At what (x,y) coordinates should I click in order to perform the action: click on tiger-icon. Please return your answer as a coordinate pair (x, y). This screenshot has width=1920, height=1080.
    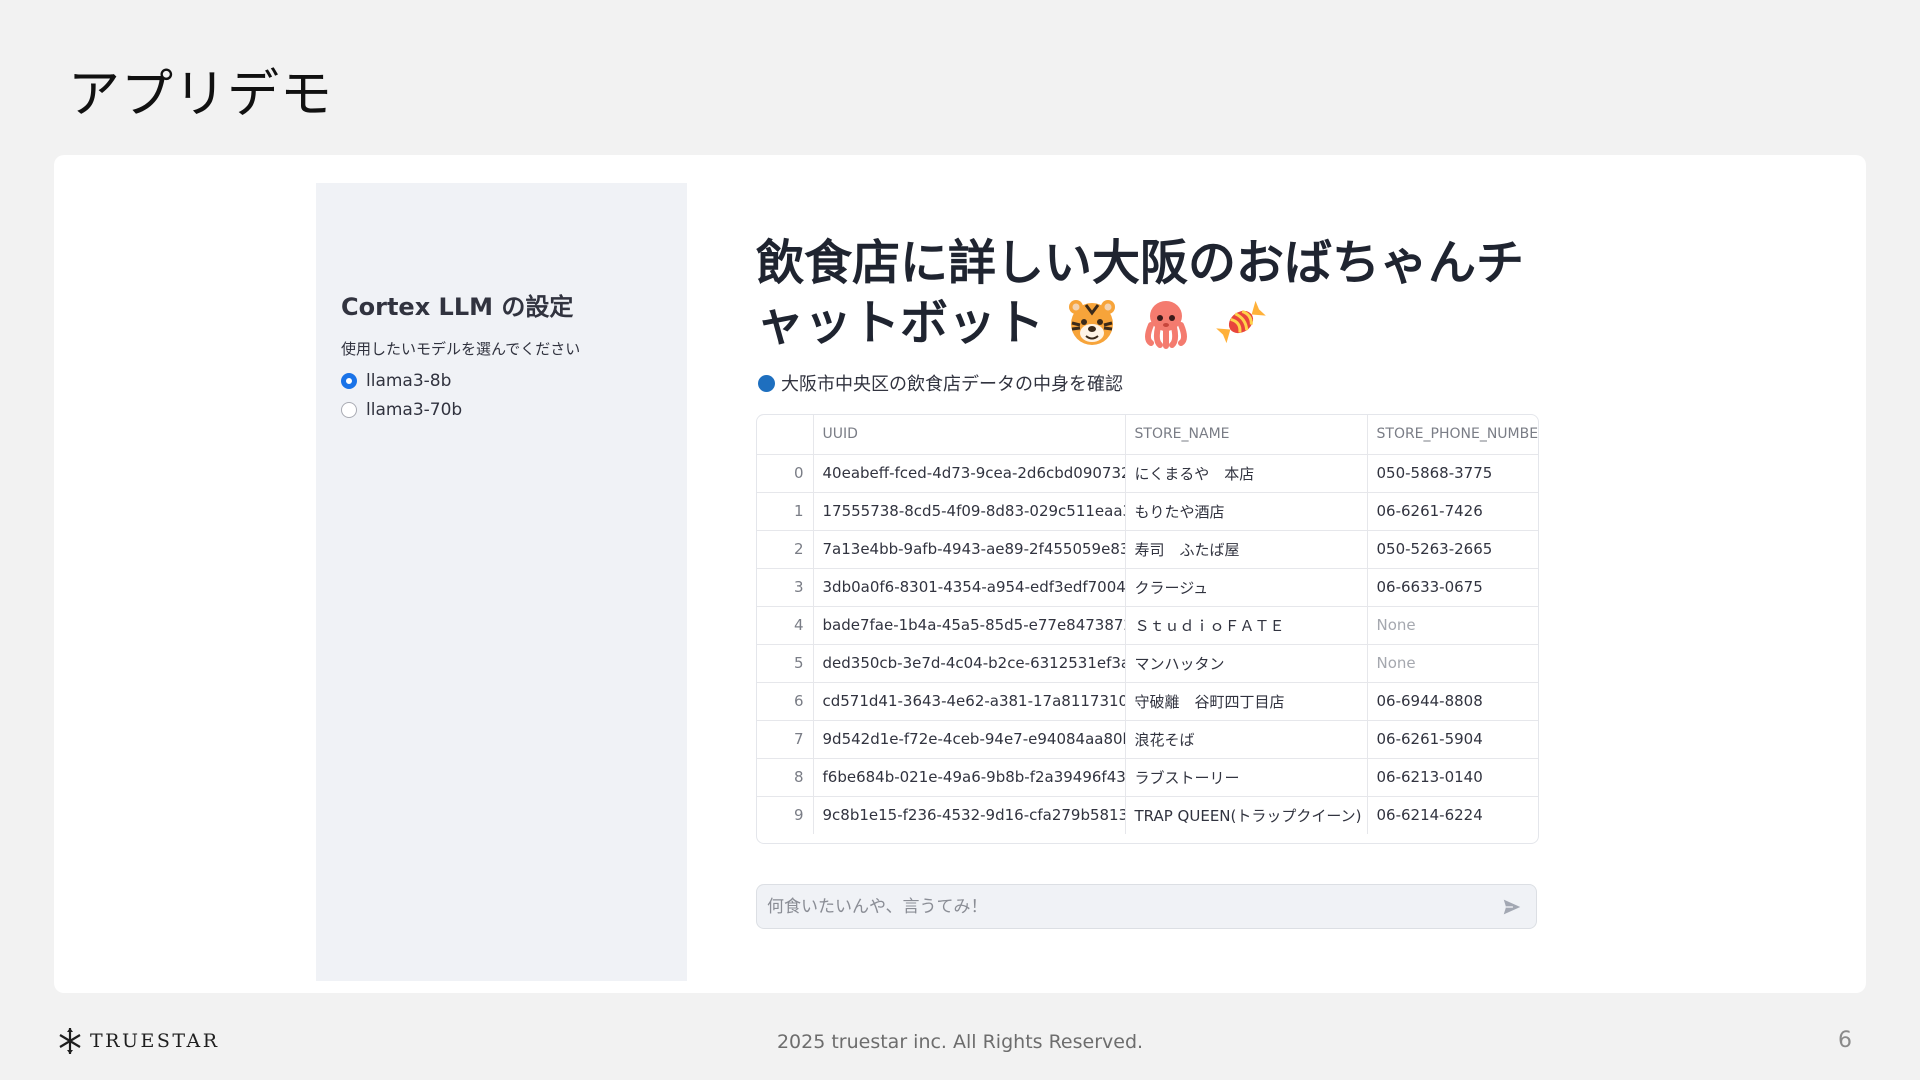
    Looking at the image, I should click on (1091, 322).